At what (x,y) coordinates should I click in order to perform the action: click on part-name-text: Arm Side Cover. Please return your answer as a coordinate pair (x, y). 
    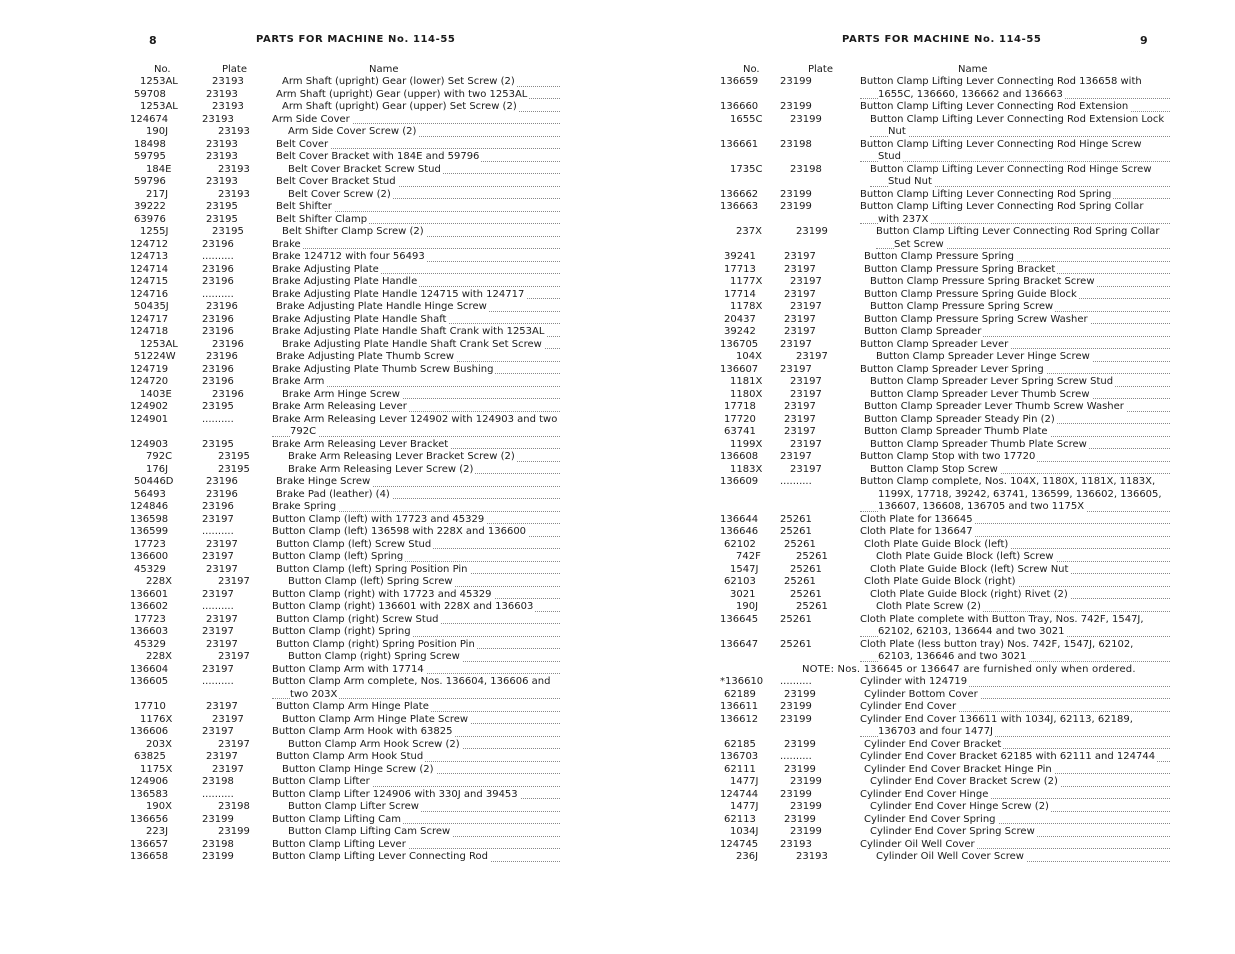
    Looking at the image, I should click on (312, 119).